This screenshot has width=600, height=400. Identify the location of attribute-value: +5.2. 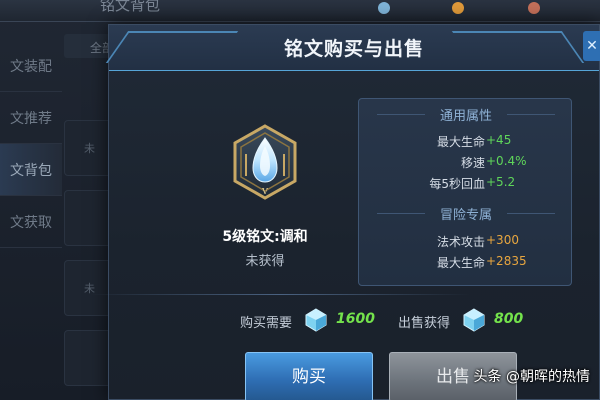
(501, 182).